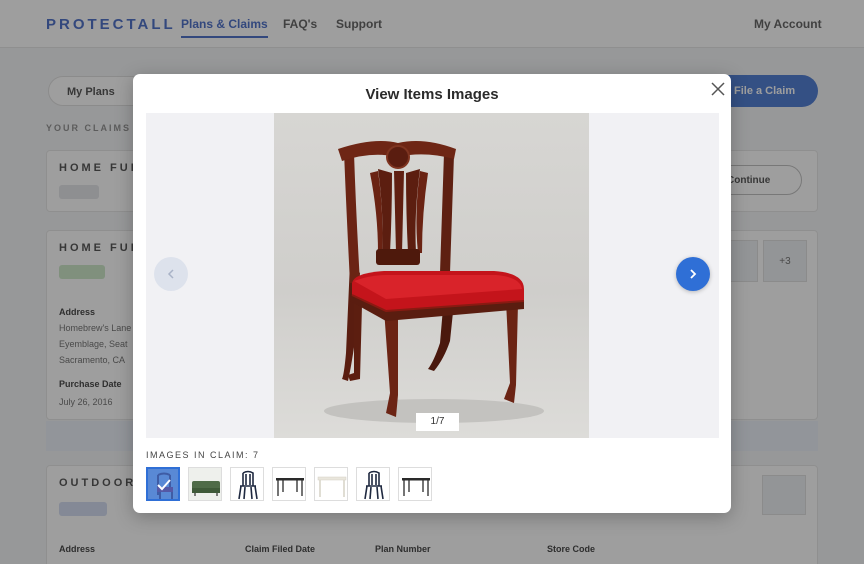 This screenshot has width=864, height=564. I want to click on check-icon, so click(164, 485).